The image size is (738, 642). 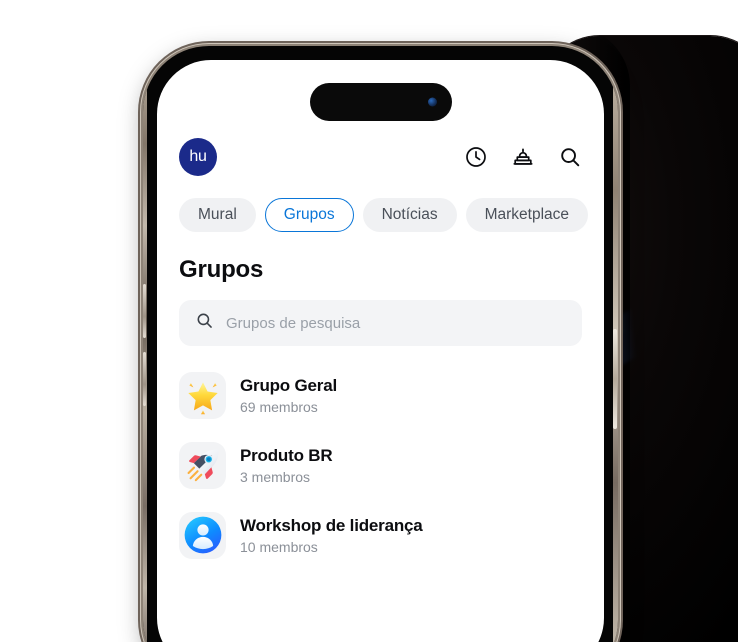 I want to click on list-item: Produto BR 3 membros, so click(x=380, y=465).